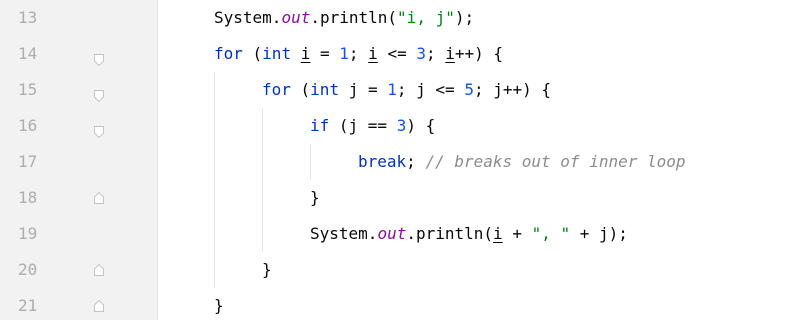  I want to click on number-literal: 5, so click(469, 89).